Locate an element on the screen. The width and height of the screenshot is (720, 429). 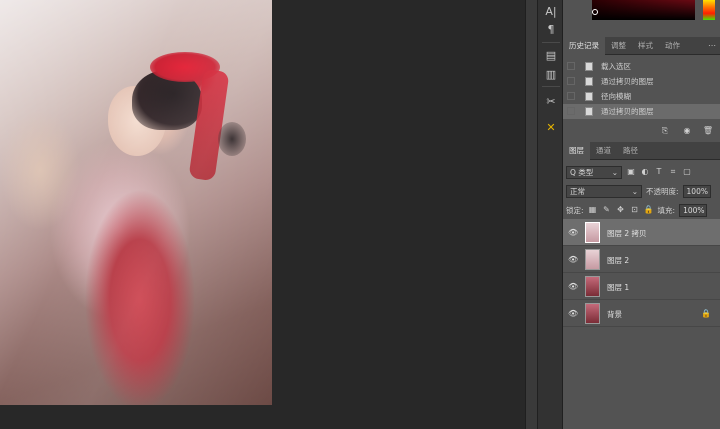
panel-icon-column: A| ¶ ▤ ▥ ✂ ✕ is located at coordinates (550, 214).